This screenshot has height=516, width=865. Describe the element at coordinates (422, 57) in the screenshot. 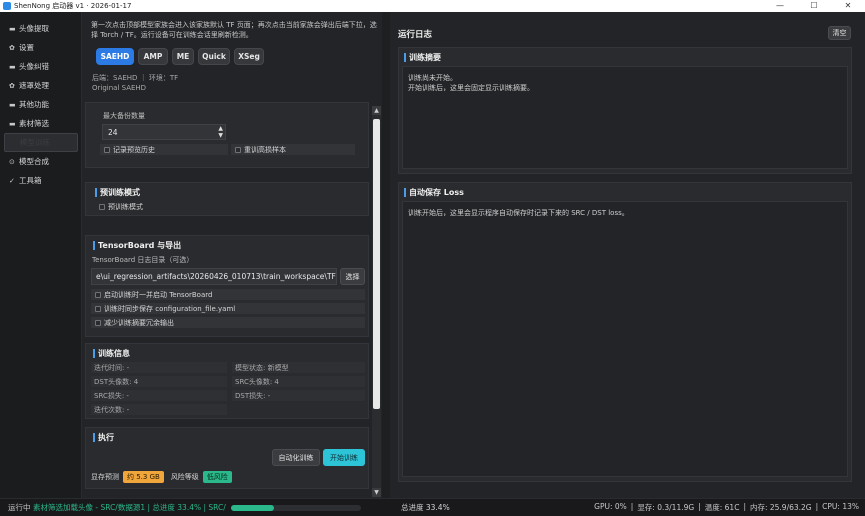

I see `summary-title: 训练摘要` at that location.